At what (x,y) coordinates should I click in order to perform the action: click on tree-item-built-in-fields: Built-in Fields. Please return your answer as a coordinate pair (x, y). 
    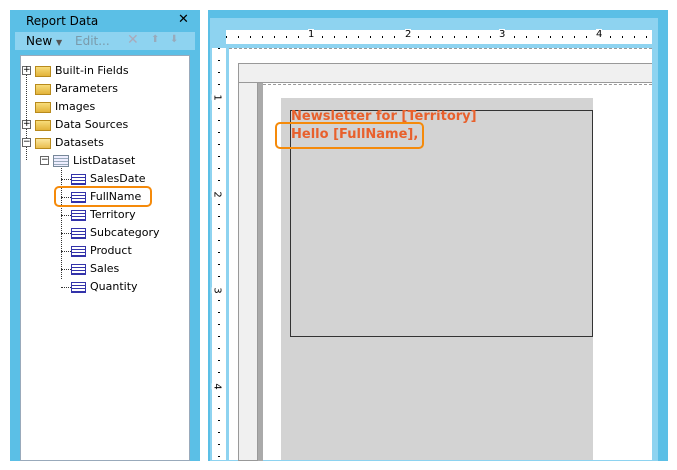
    Looking at the image, I should click on (82, 71).